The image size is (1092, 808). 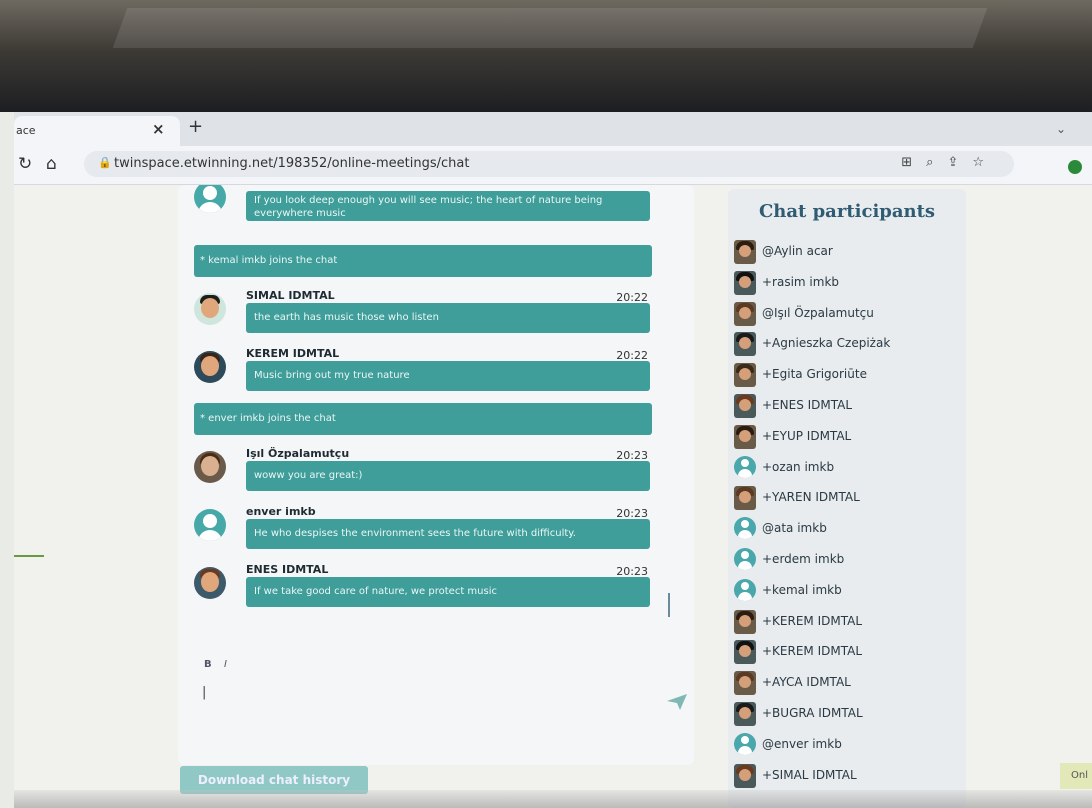 I want to click on participant-item: +Agnieszka Czepiżak, so click(x=849, y=345).